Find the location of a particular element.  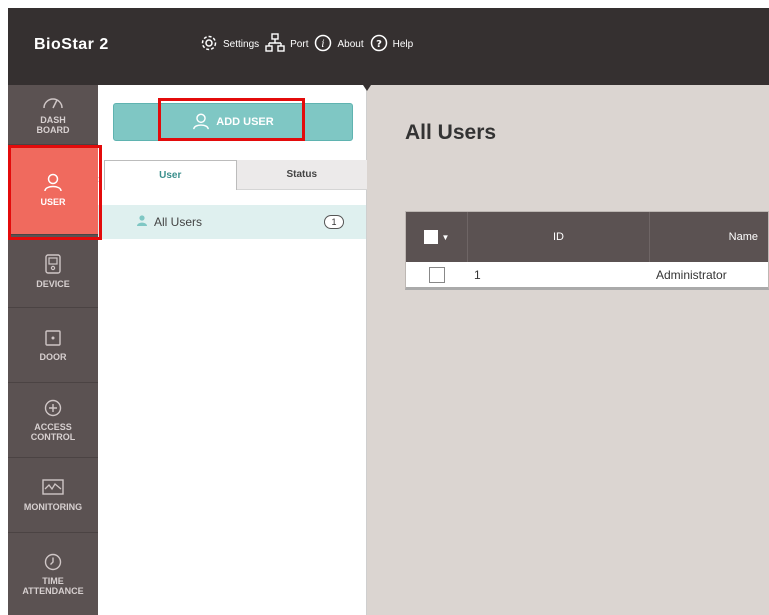

user-group-all-users: All Users 1 is located at coordinates (232, 222).